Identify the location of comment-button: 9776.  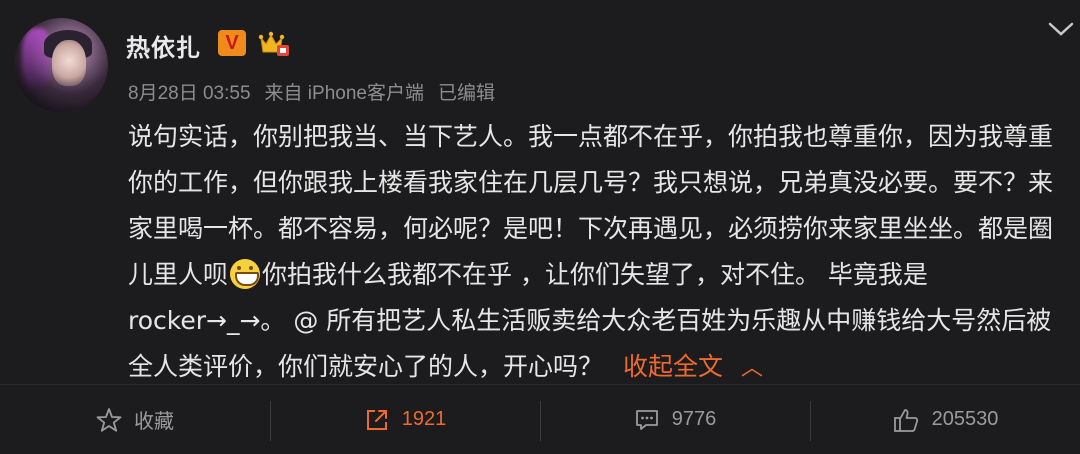
(675, 419).